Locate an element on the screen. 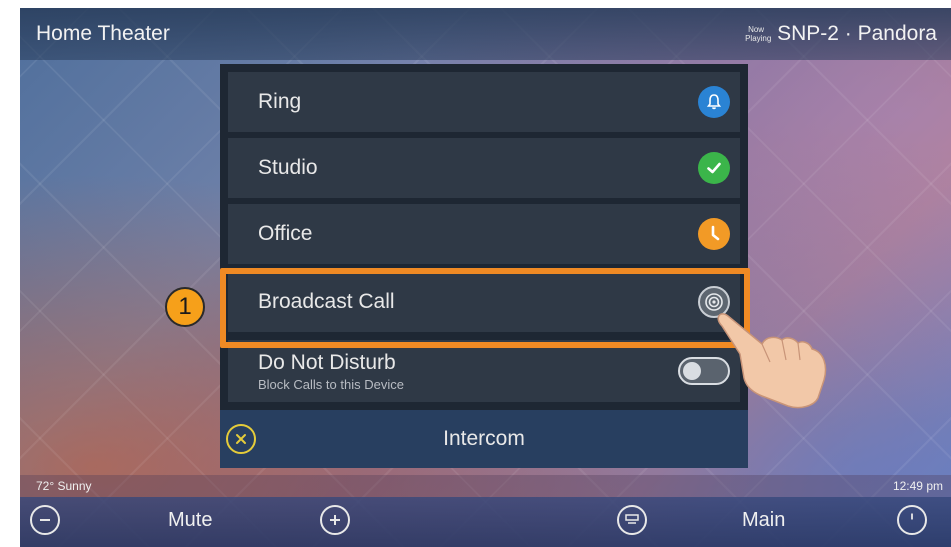 Image resolution: width=951 pixels, height=547 pixels. now-playing-label: Now Playing is located at coordinates (758, 34).